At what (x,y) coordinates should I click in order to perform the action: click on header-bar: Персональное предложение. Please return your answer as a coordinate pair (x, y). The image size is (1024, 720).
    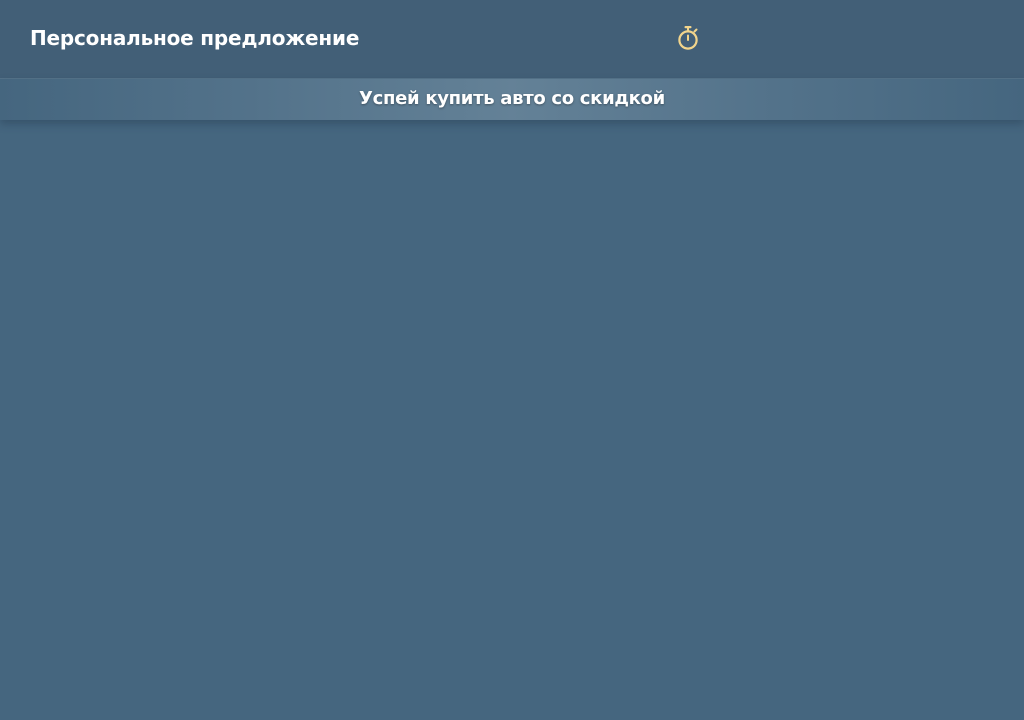
    Looking at the image, I should click on (512, 39).